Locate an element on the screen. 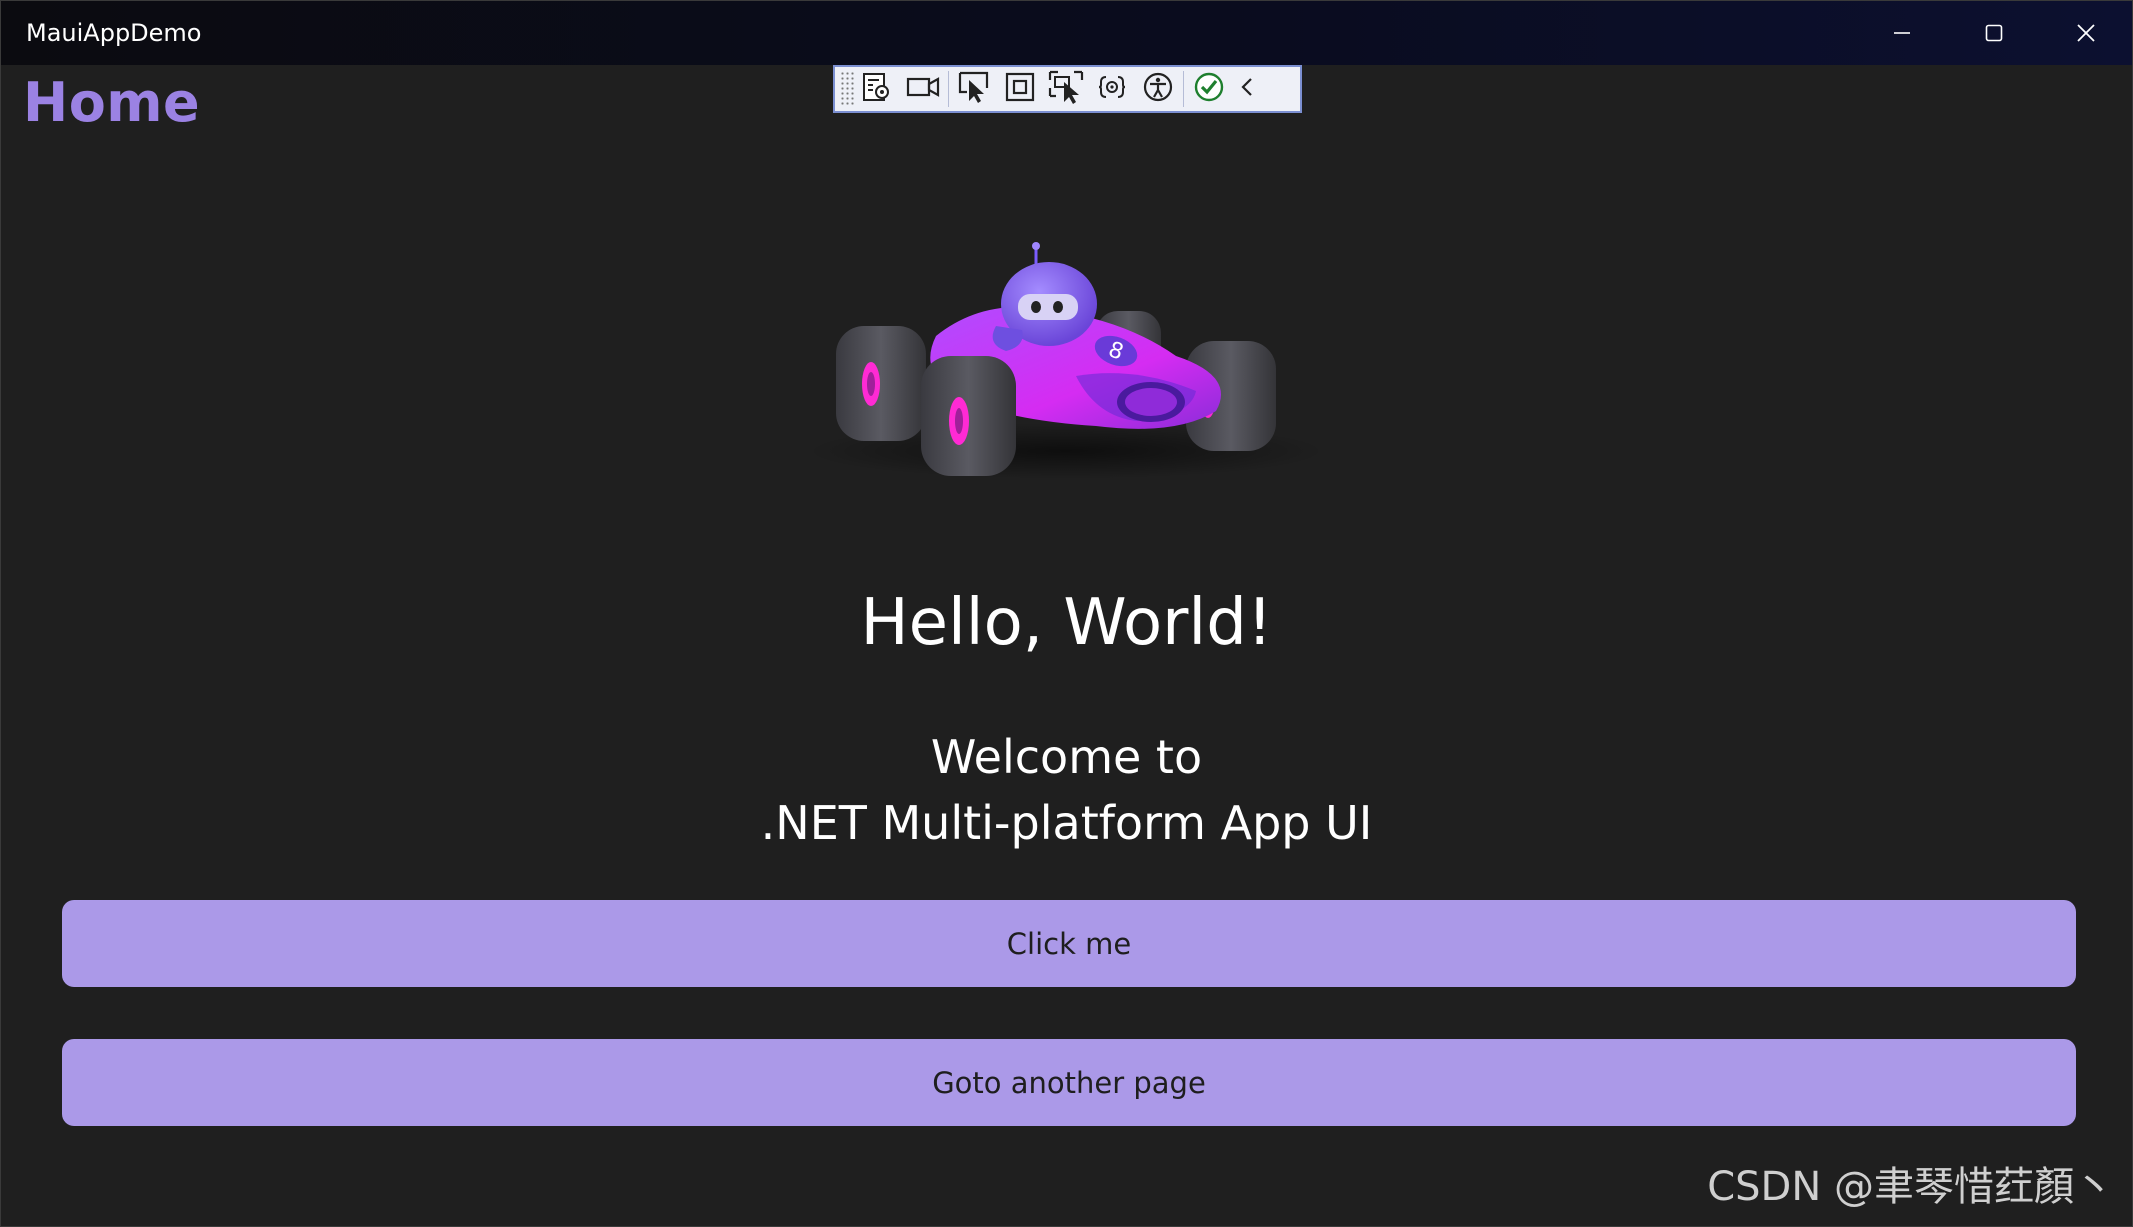 Image resolution: width=2133 pixels, height=1227 pixels. hot-reload-status-button is located at coordinates (1209, 89).